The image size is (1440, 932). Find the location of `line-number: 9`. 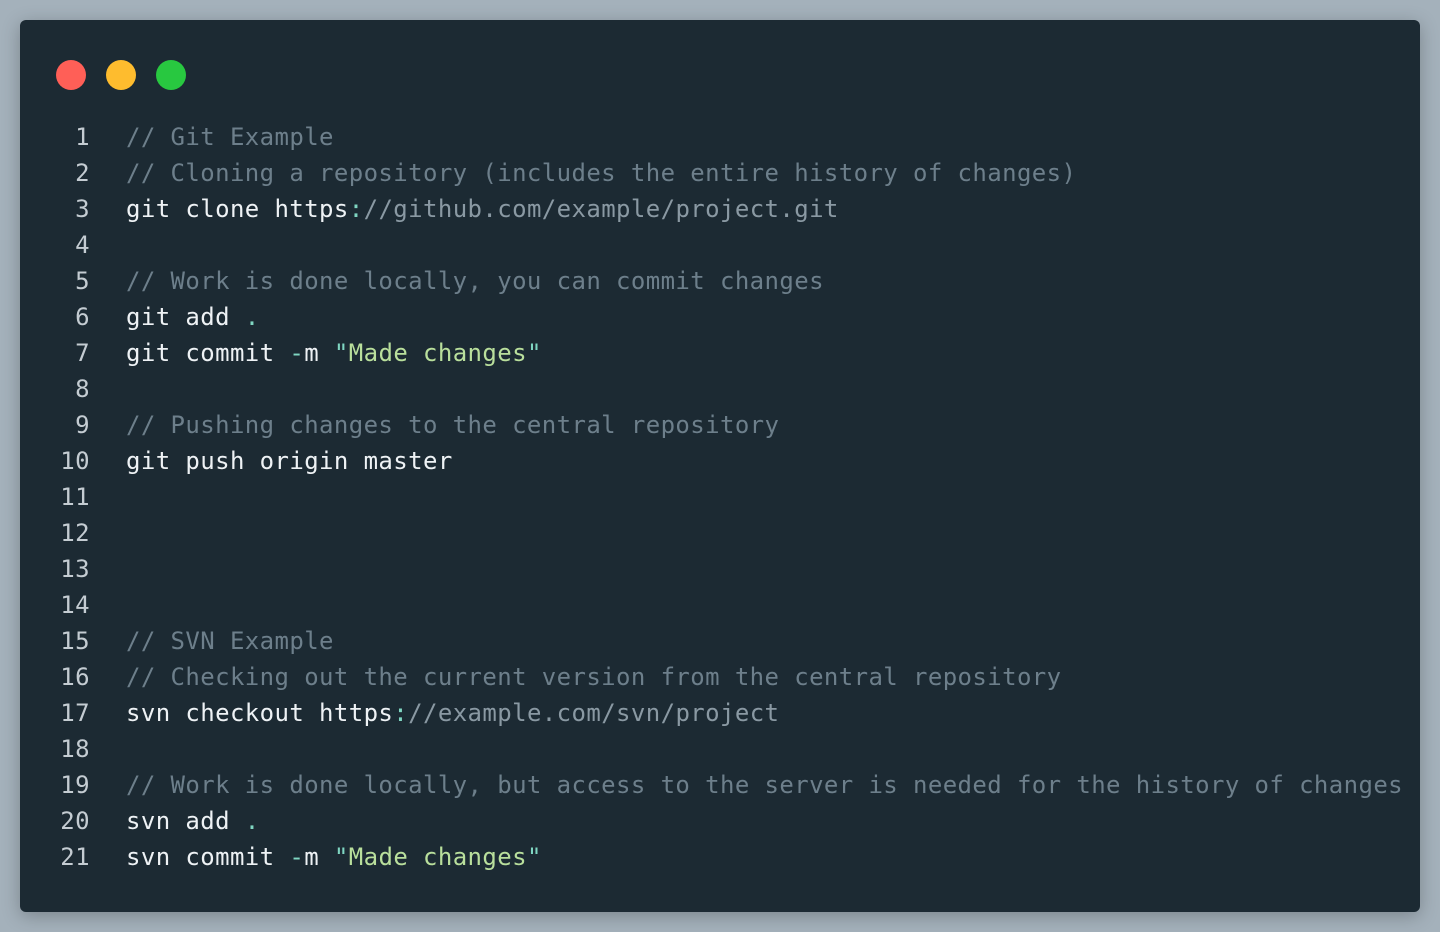

line-number: 9 is located at coordinates (82, 425).